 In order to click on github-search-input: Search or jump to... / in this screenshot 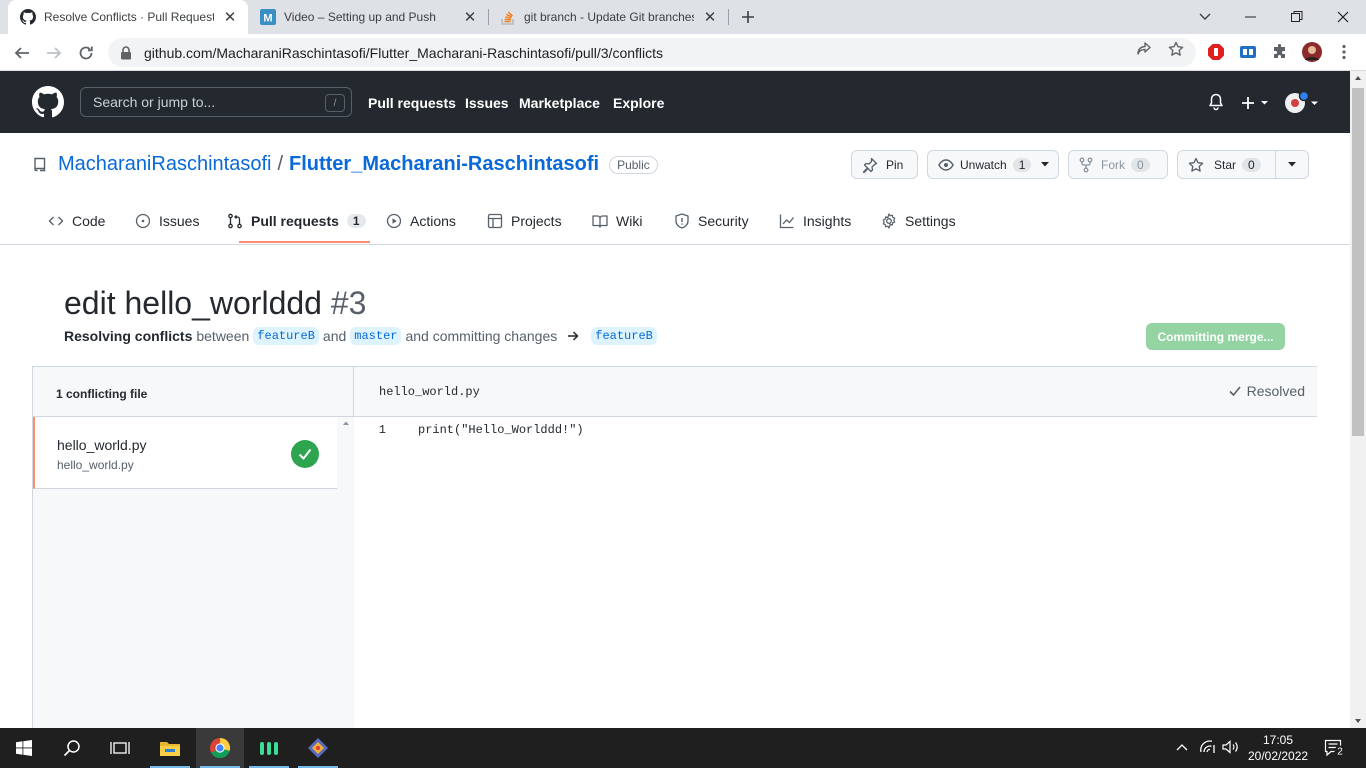, I will do `click(216, 102)`.